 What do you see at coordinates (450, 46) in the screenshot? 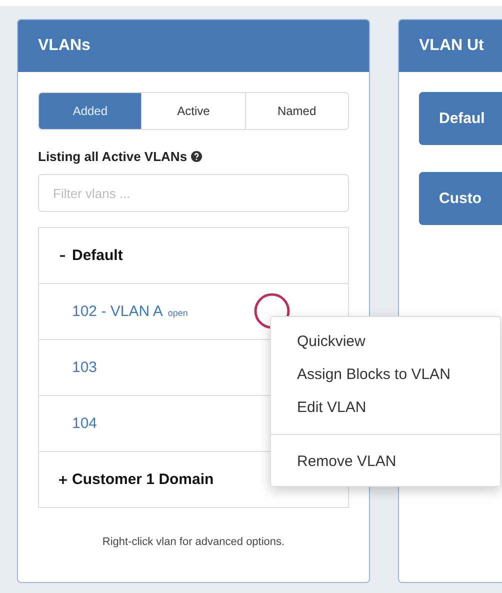
I see `panel-title: VLAN Ut` at bounding box center [450, 46].